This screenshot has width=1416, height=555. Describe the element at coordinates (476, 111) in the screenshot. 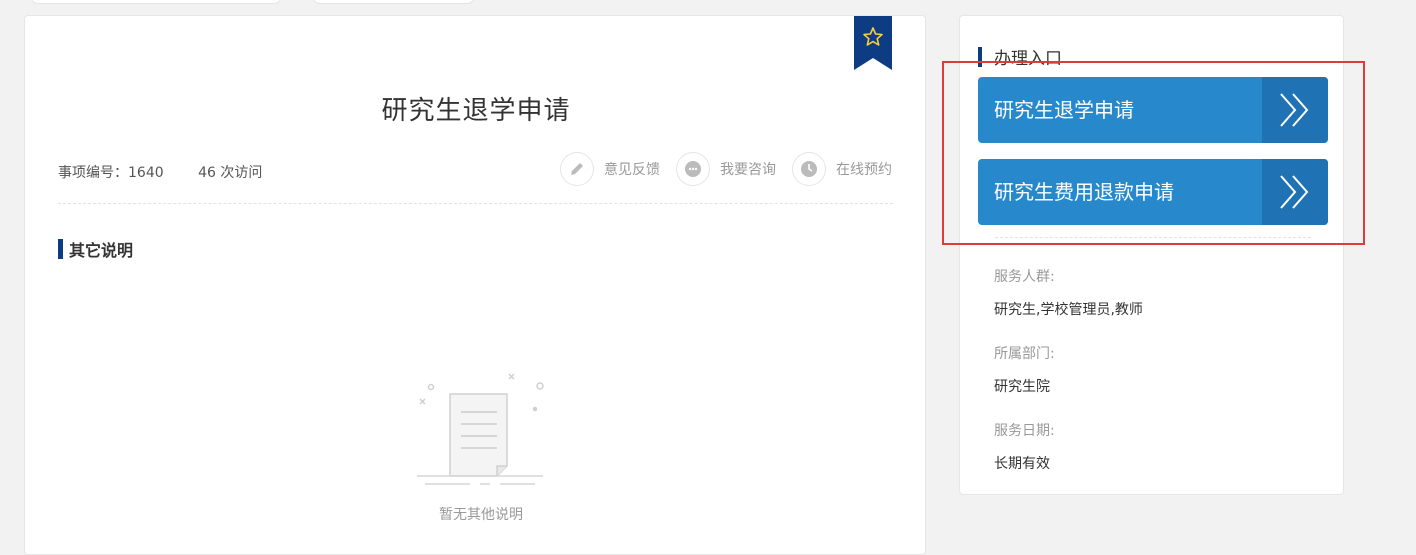

I see `page-title: 研究生退学申请` at that location.